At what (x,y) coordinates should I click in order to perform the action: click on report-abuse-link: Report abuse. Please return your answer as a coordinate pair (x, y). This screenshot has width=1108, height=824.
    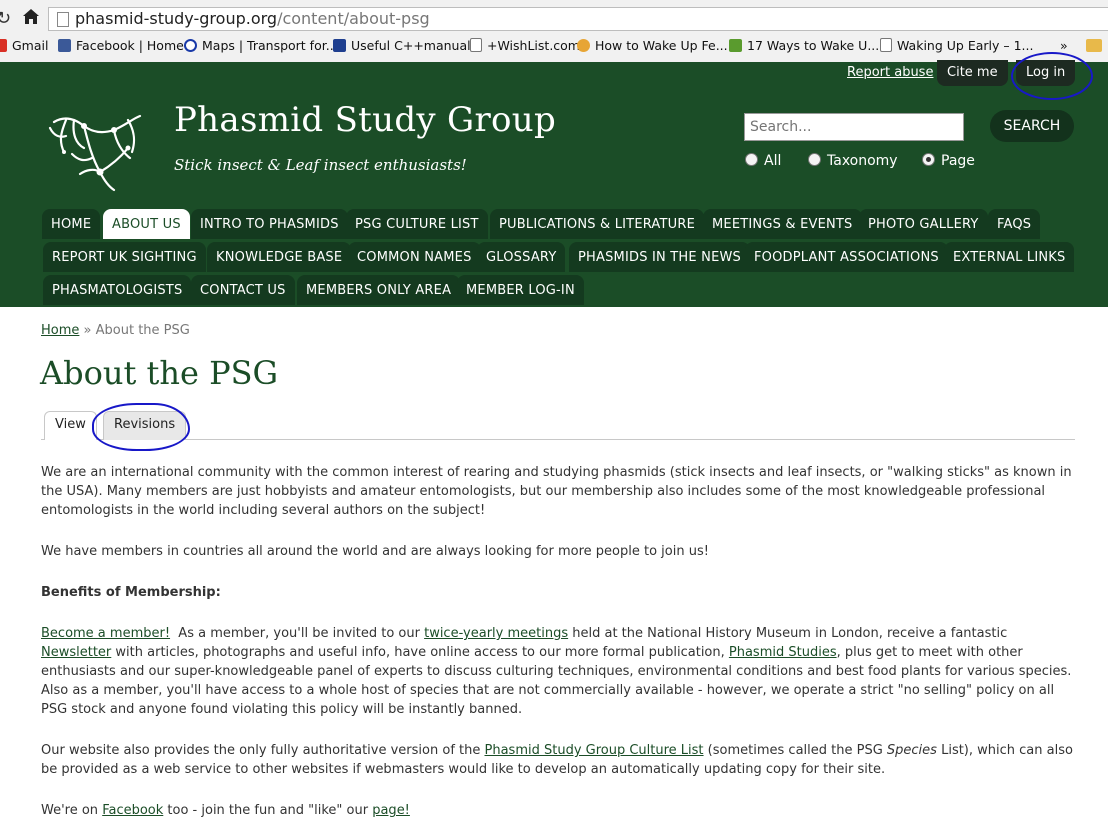
    Looking at the image, I should click on (890, 72).